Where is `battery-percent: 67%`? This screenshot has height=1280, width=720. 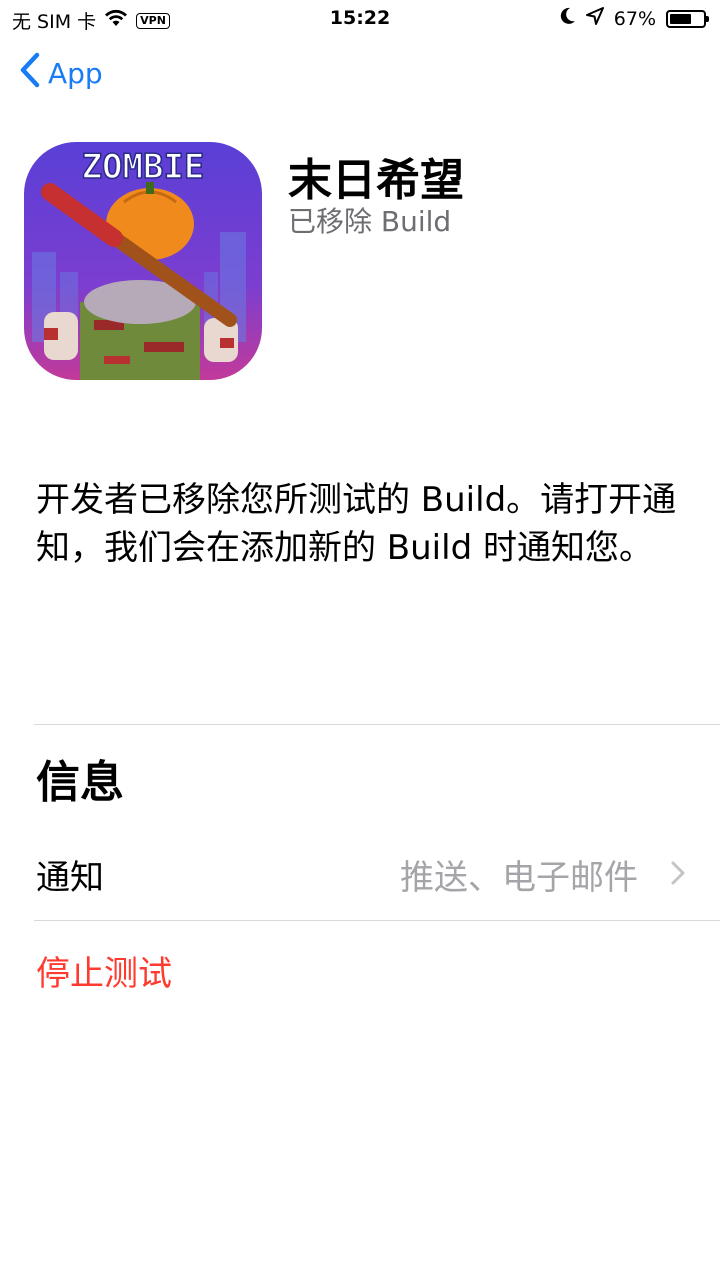 battery-percent: 67% is located at coordinates (634, 18).